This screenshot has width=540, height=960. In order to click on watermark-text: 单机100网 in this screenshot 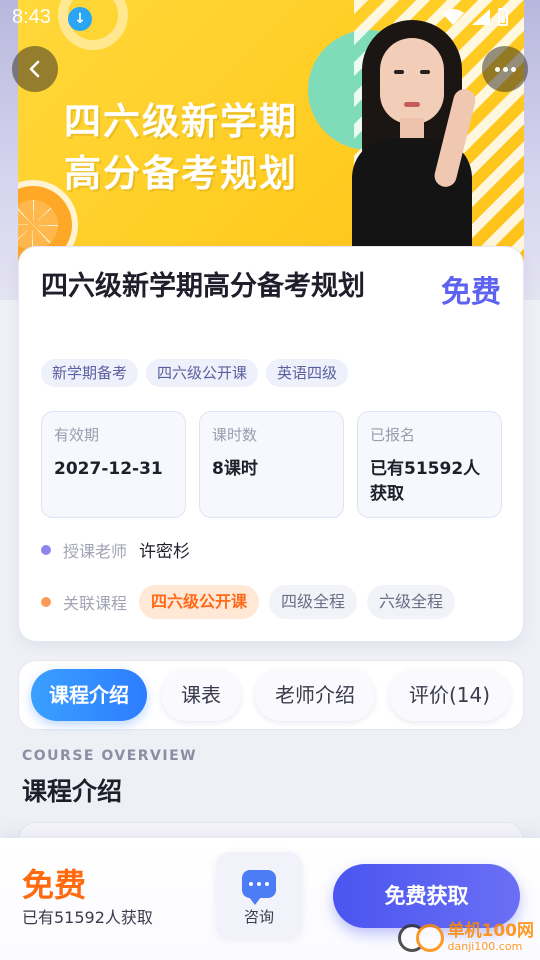, I will do `click(491, 931)`.